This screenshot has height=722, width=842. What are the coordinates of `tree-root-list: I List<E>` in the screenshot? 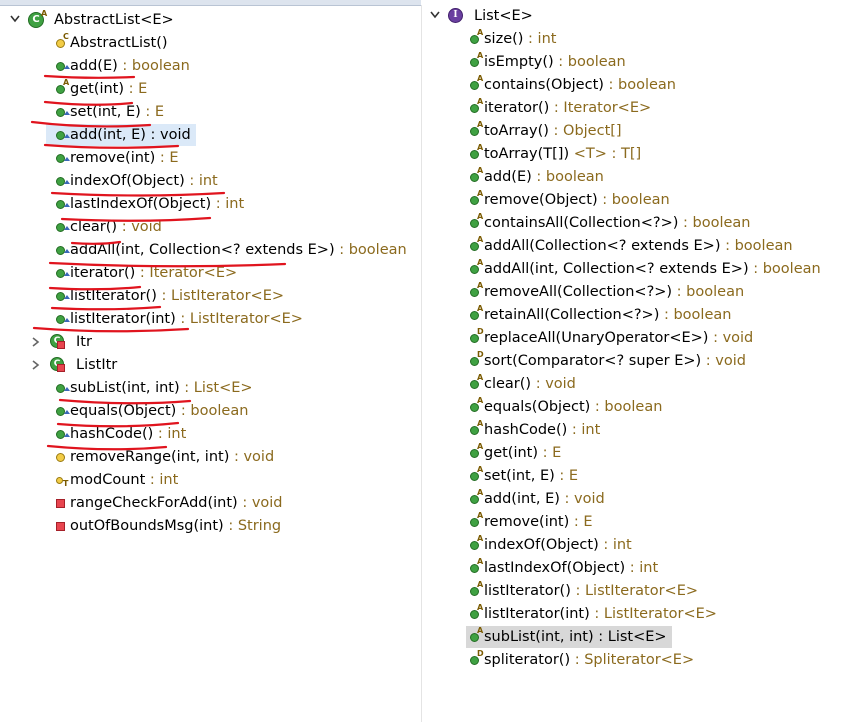 It's located at (632, 16).